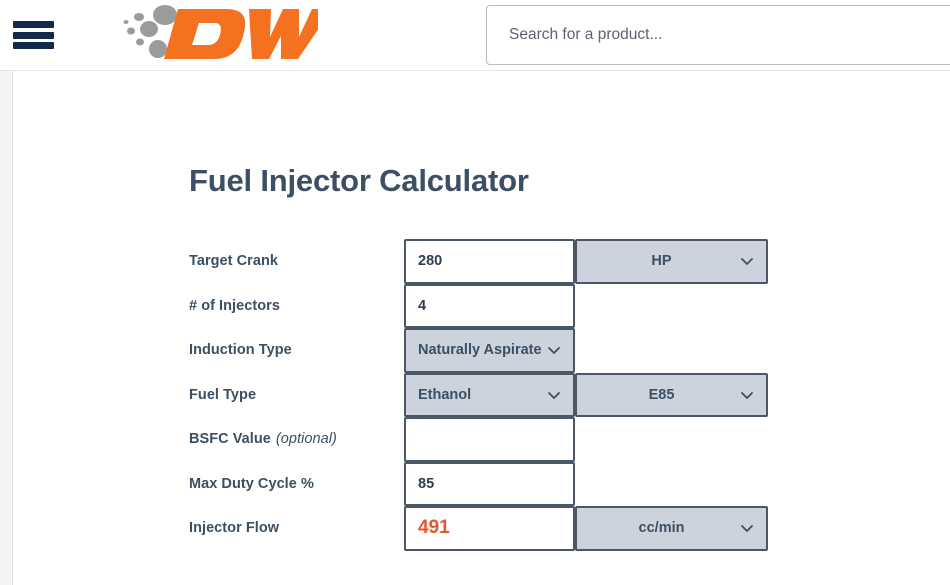  What do you see at coordinates (296, 306) in the screenshot?
I see `calculator-row-label: # of Injectors` at bounding box center [296, 306].